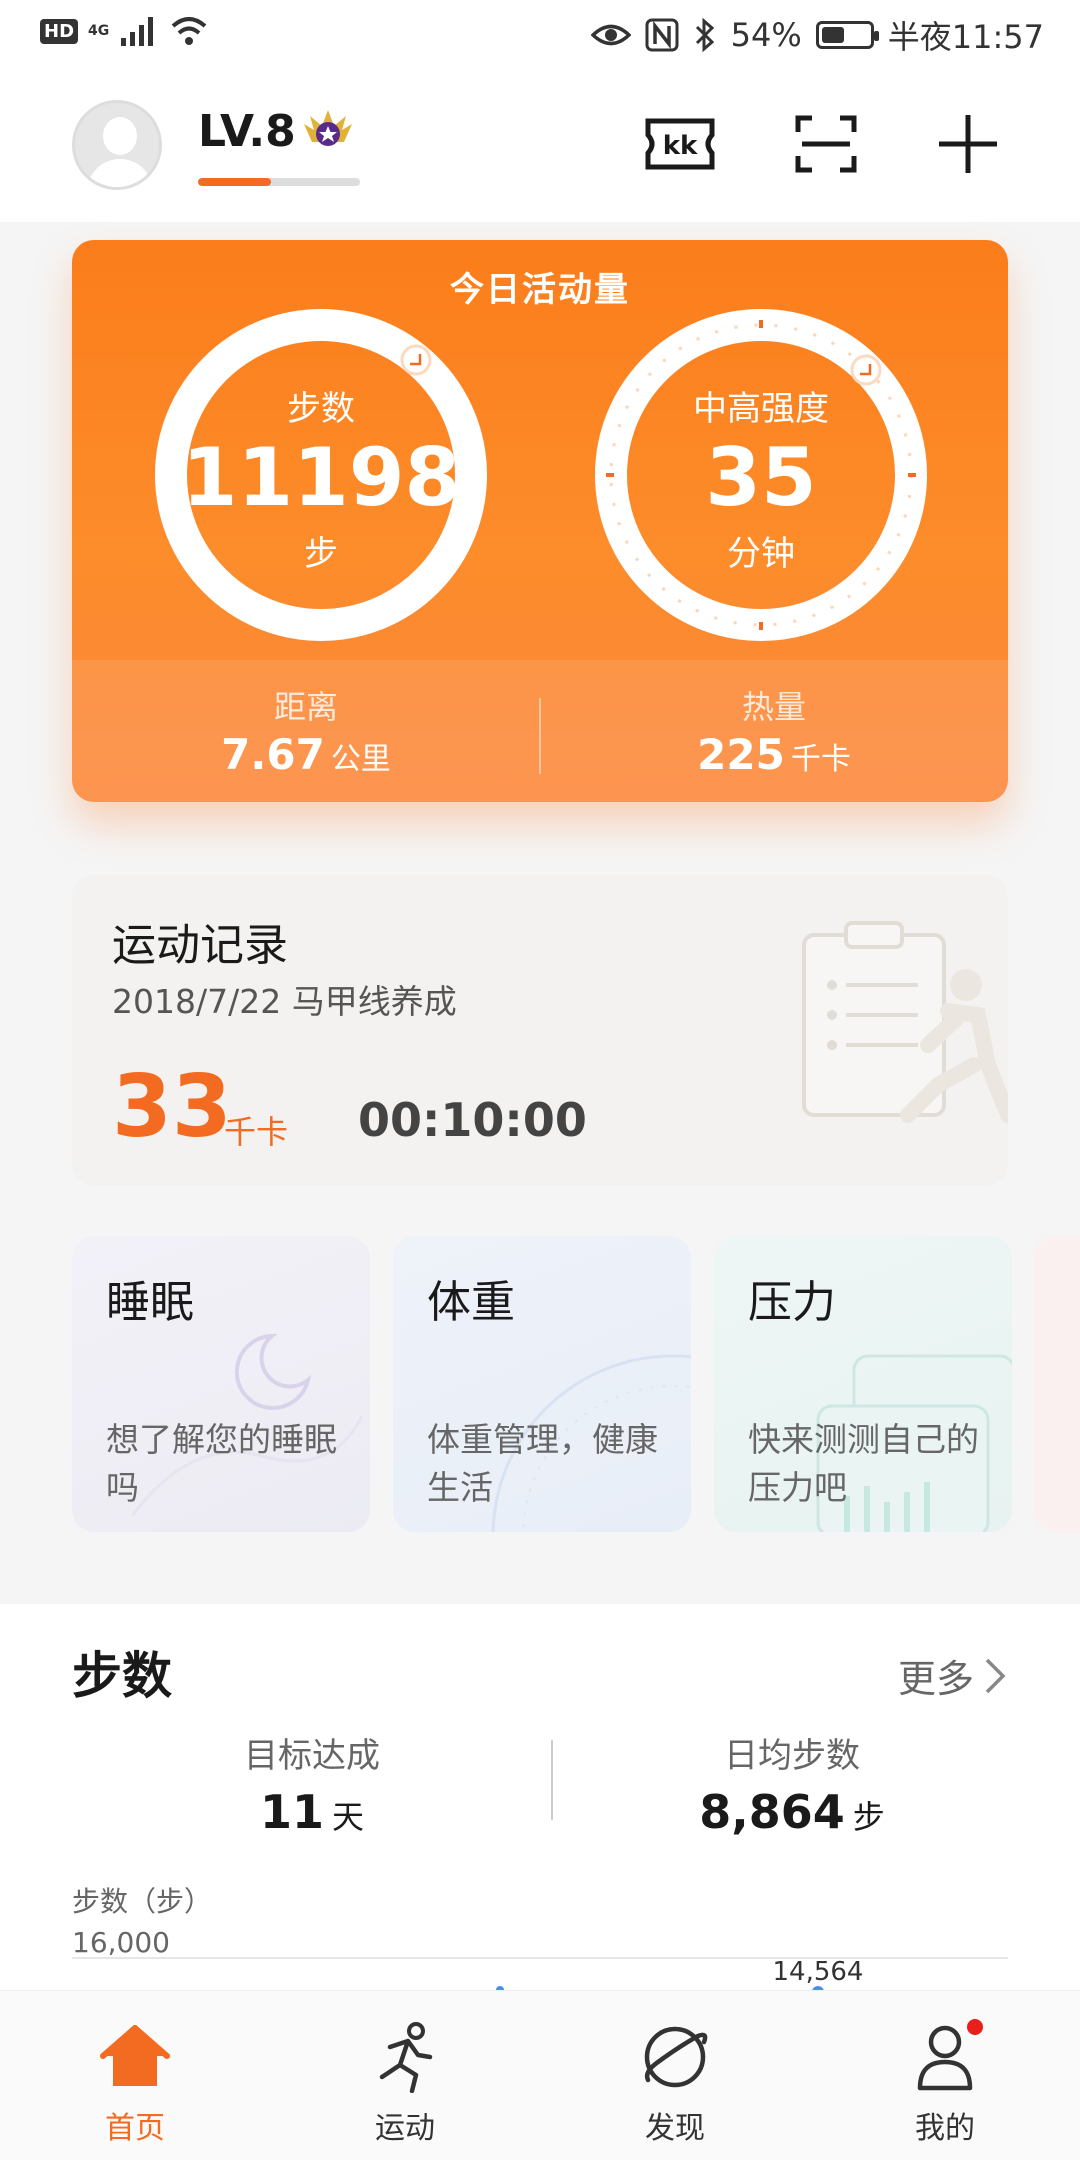  I want to click on steps-section-title: 步数, so click(122, 1676).